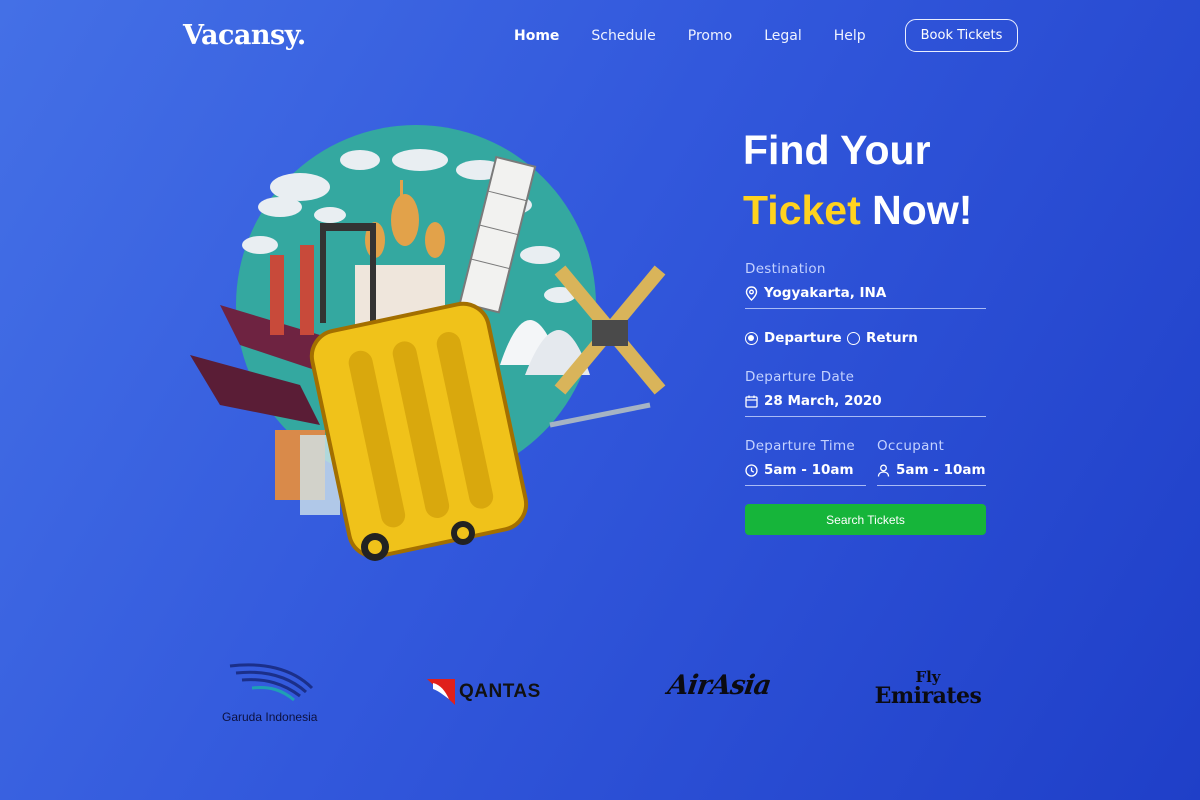 This screenshot has height=800, width=1200. I want to click on clock-icon, so click(751, 470).